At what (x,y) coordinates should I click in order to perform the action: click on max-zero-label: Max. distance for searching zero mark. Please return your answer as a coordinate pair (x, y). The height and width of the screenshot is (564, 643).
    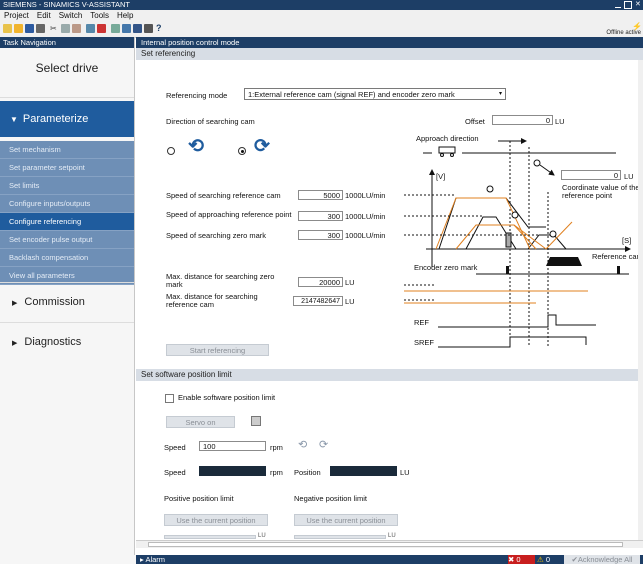
    Looking at the image, I should click on (220, 280).